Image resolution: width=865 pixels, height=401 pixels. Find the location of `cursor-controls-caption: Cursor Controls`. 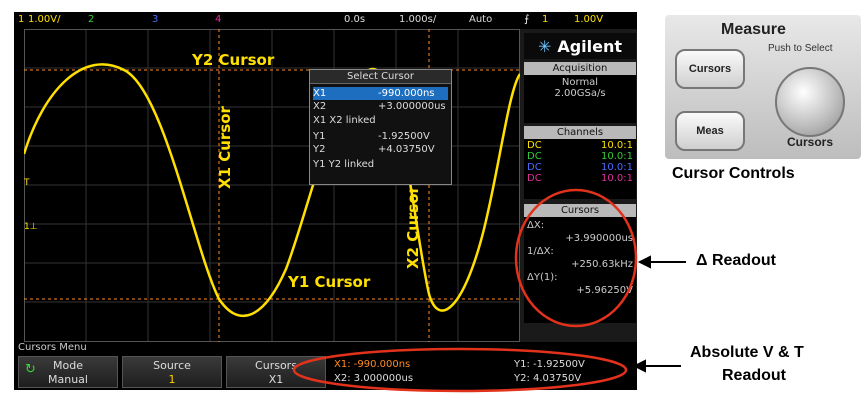

cursor-controls-caption: Cursor Controls is located at coordinates (733, 173).